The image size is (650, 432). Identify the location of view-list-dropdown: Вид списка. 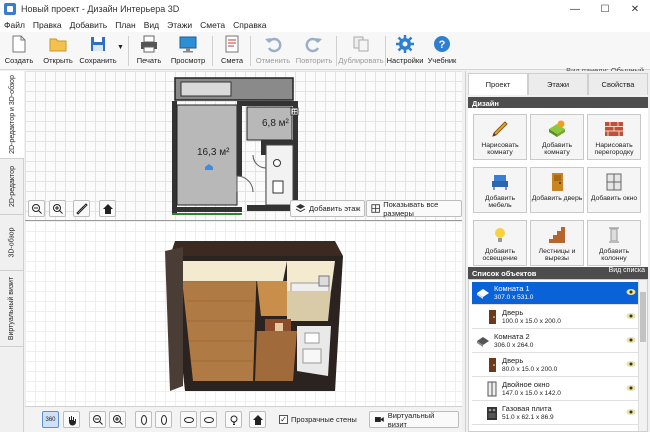
(627, 270).